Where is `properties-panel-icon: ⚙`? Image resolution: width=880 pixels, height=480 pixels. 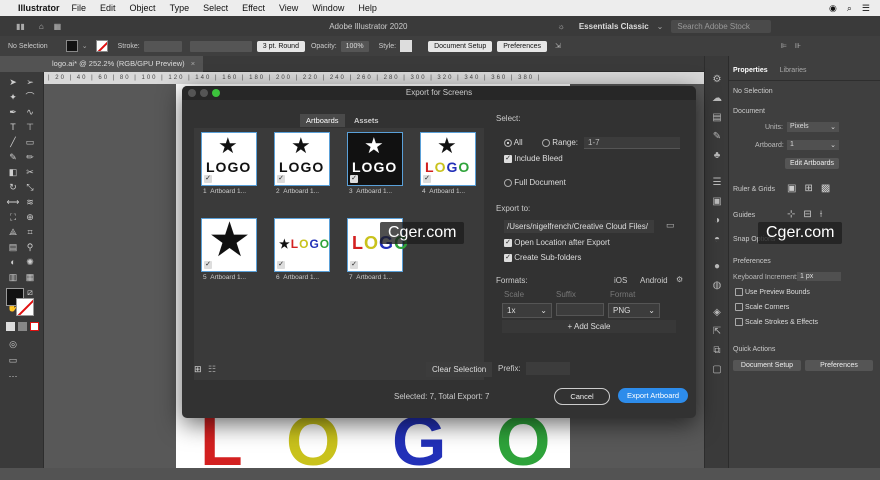
properties-panel-icon: ⚙ is located at coordinates (717, 79).